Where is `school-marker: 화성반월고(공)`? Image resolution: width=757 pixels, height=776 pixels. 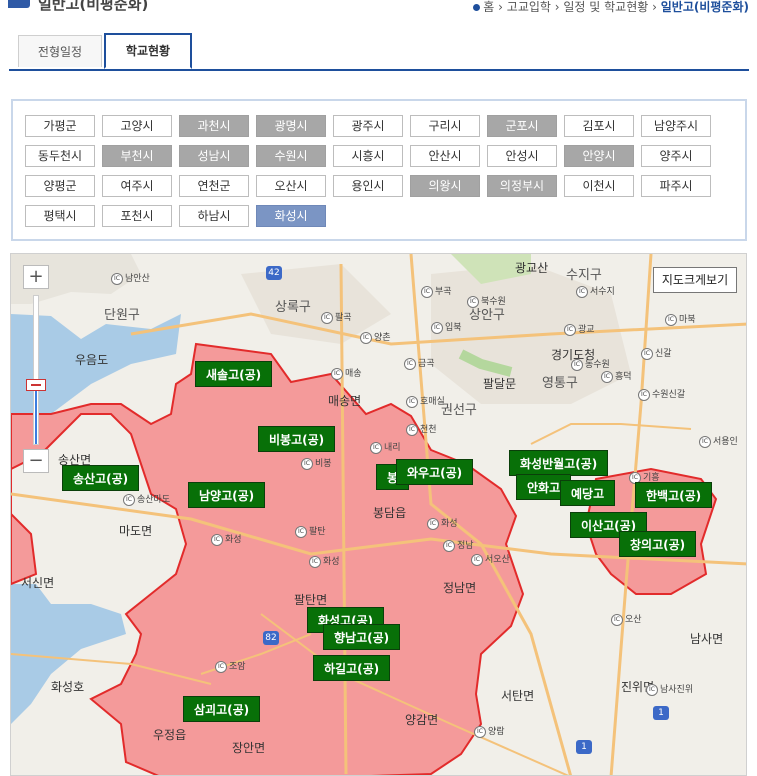
school-marker: 화성반월고(공) is located at coordinates (559, 463).